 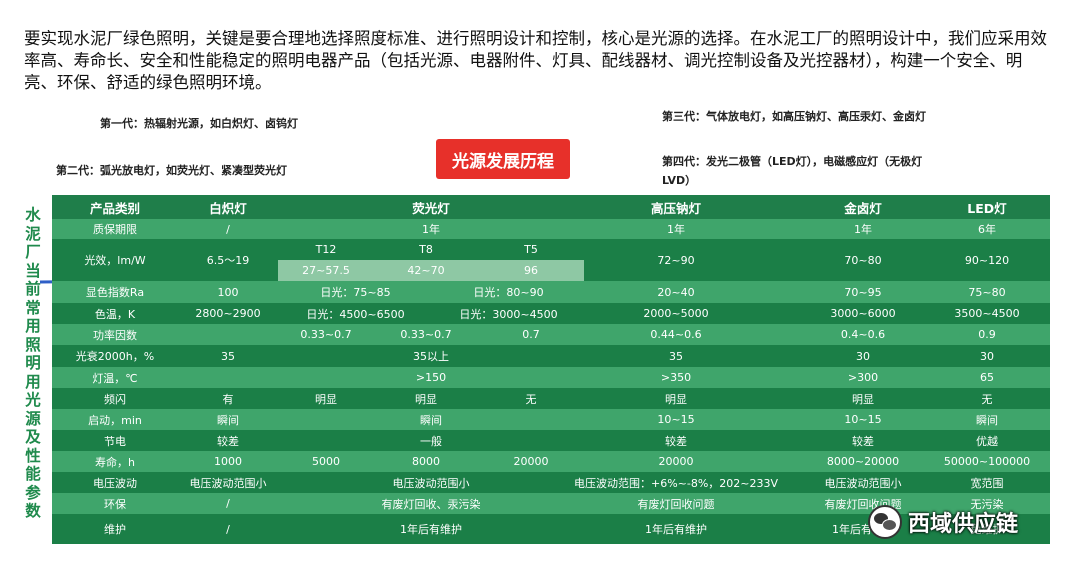 What do you see at coordinates (115, 260) in the screenshot?
I see `table-cell: 光效，lm/W` at bounding box center [115, 260].